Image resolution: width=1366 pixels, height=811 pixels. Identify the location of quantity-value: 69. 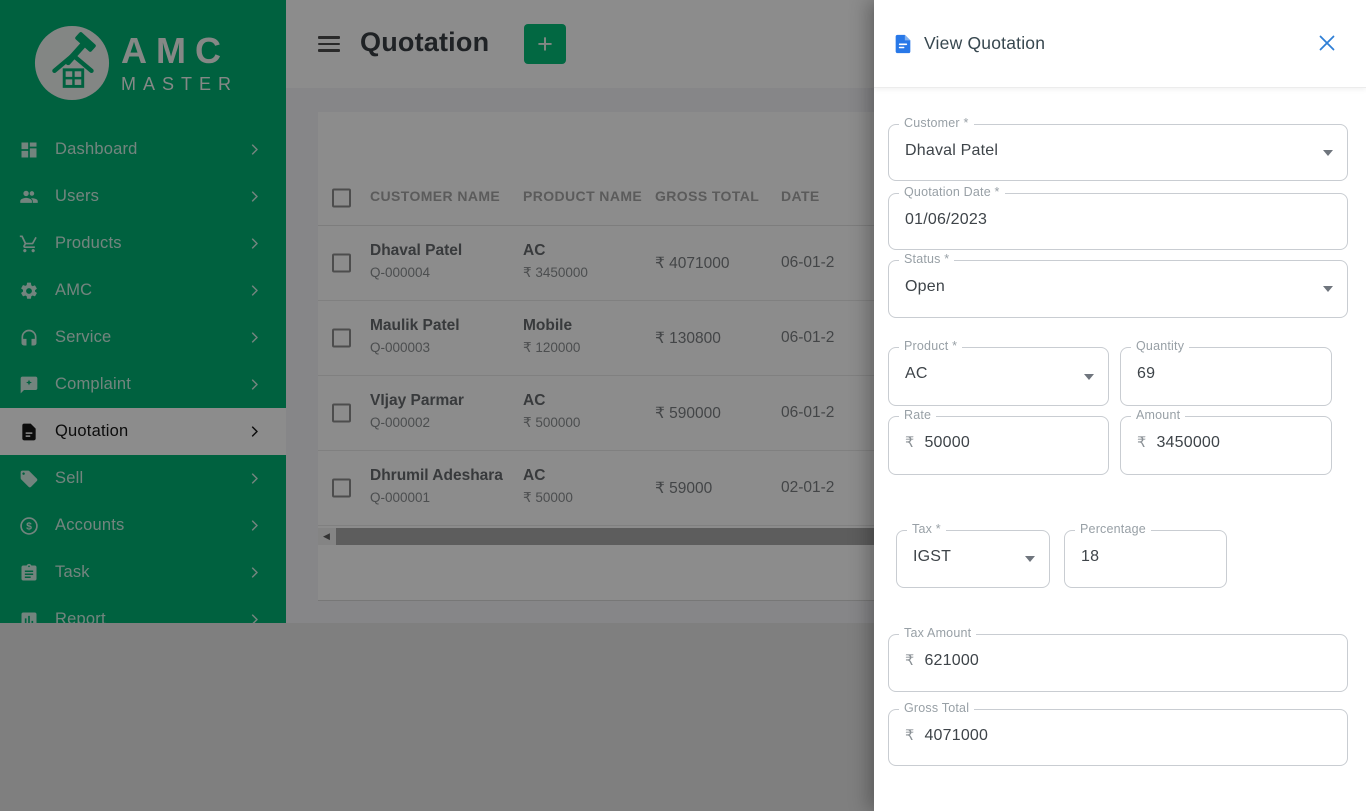
(1146, 373).